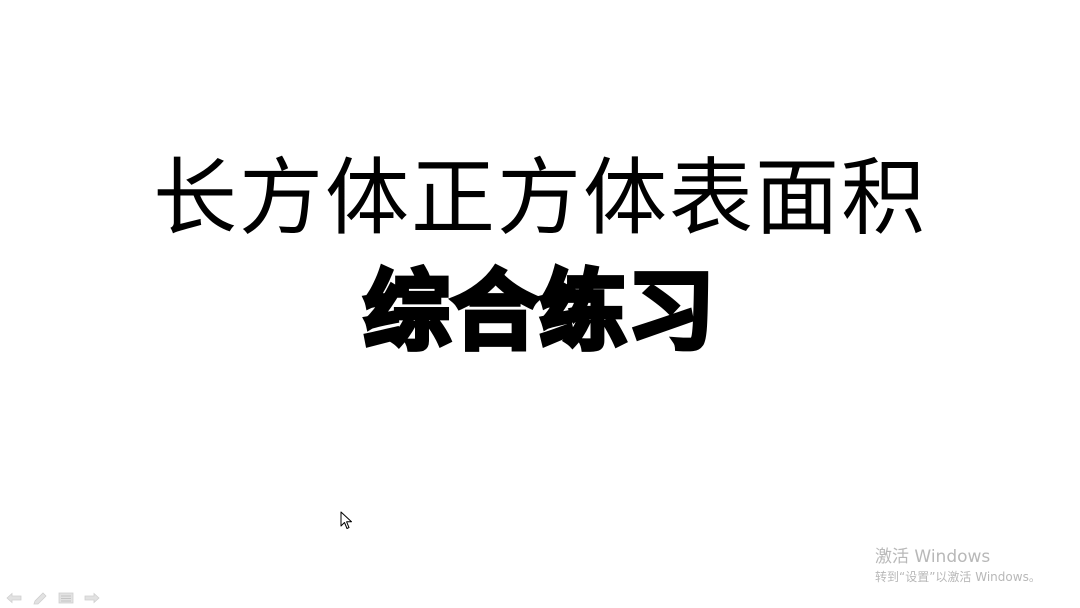 This screenshot has width=1080, height=608. I want to click on activation-subtitle: 转到“设置”以激活 Windows。, so click(958, 577).